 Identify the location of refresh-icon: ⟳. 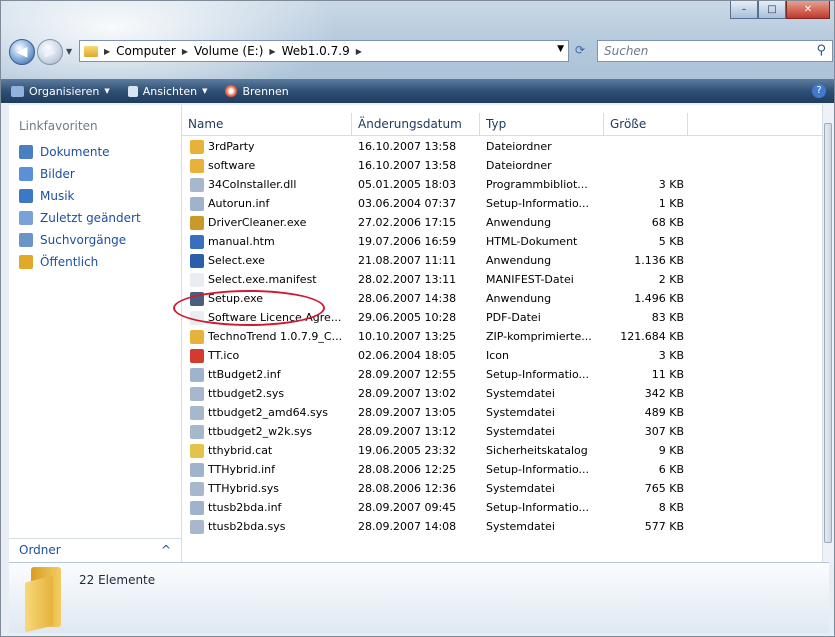
(580, 50).